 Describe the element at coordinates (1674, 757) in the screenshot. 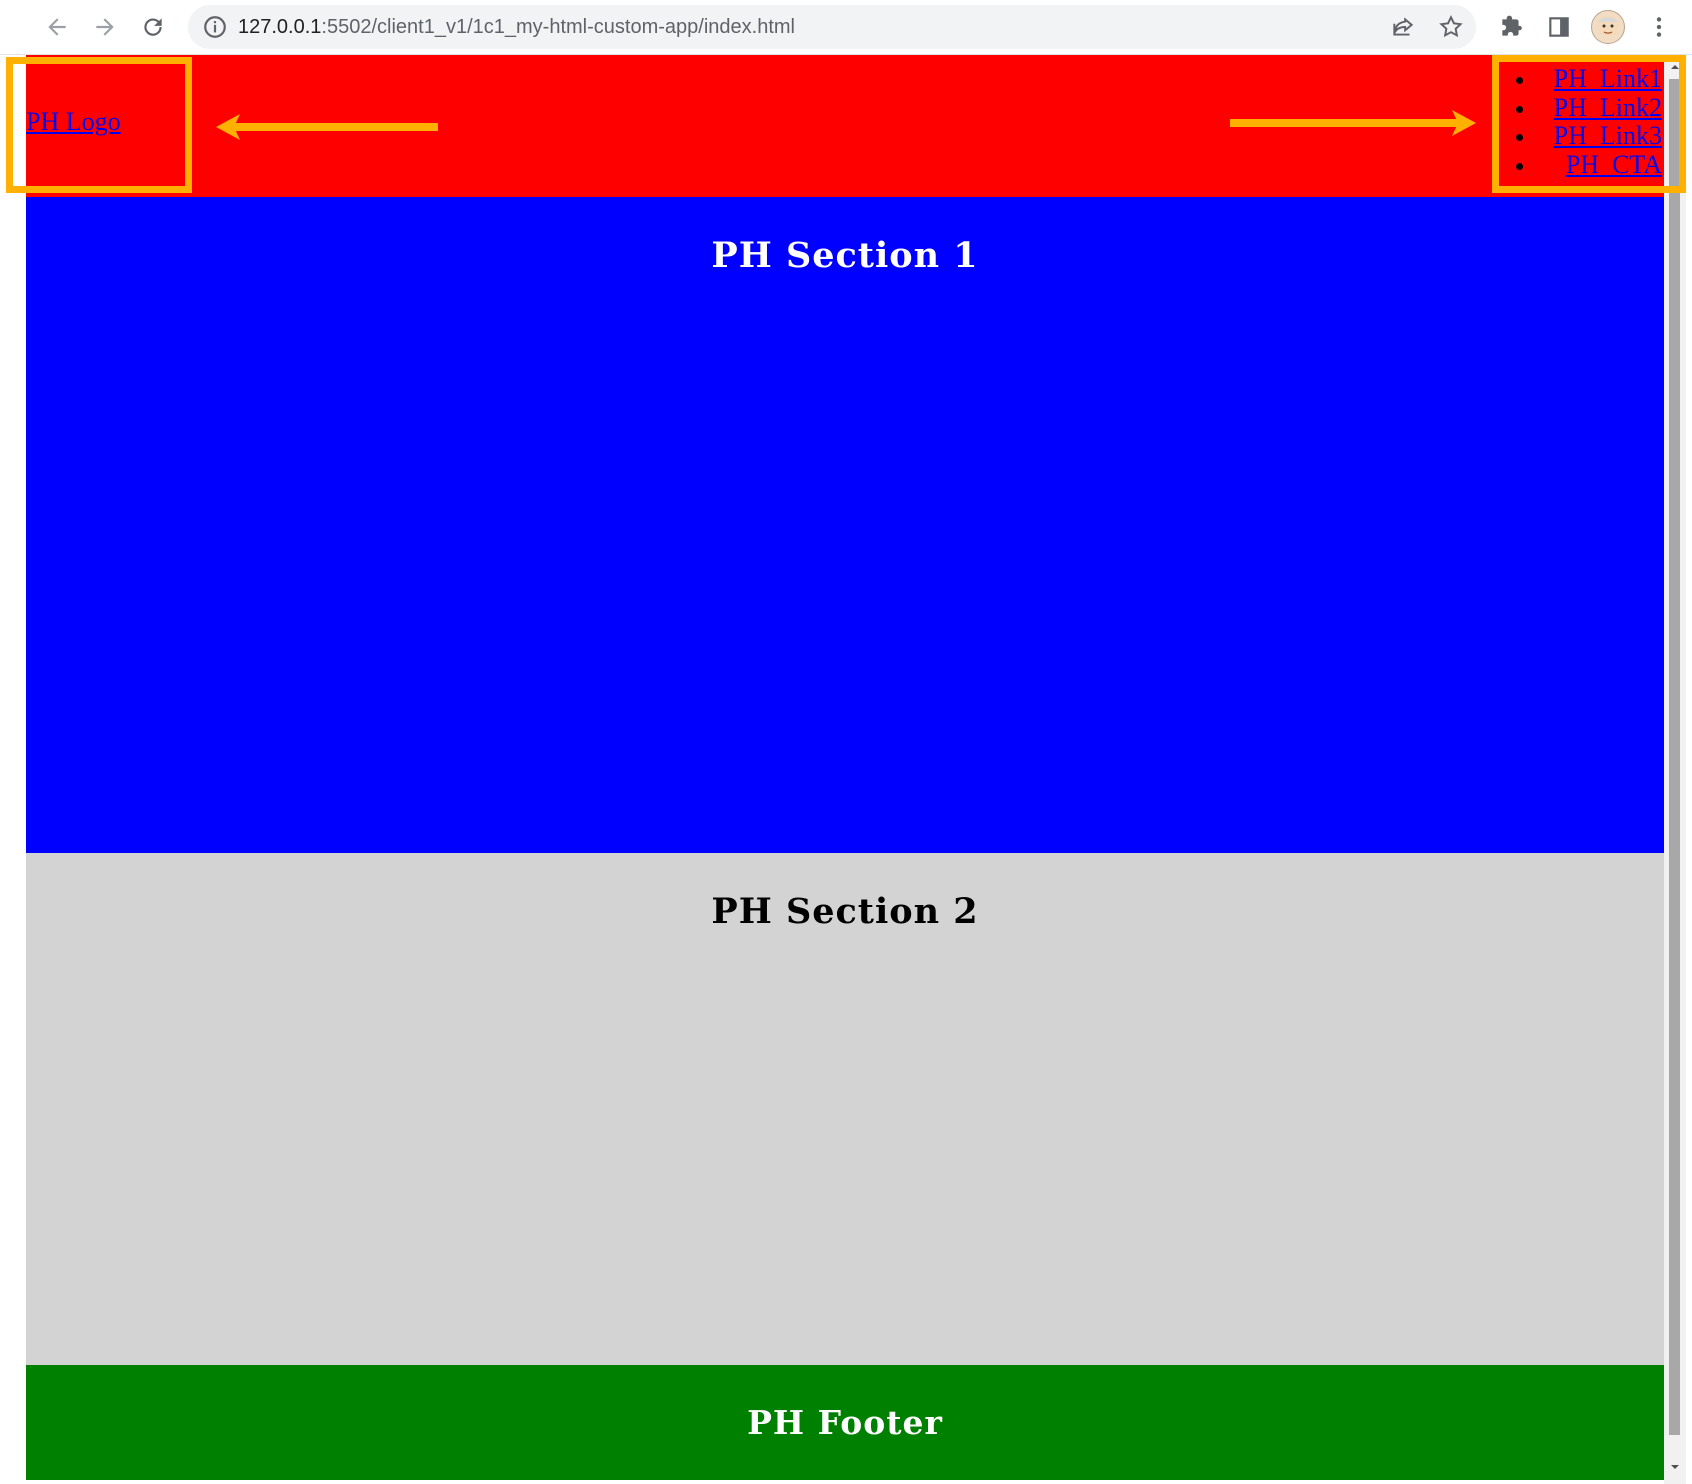

I see `scroll-thumb` at that location.